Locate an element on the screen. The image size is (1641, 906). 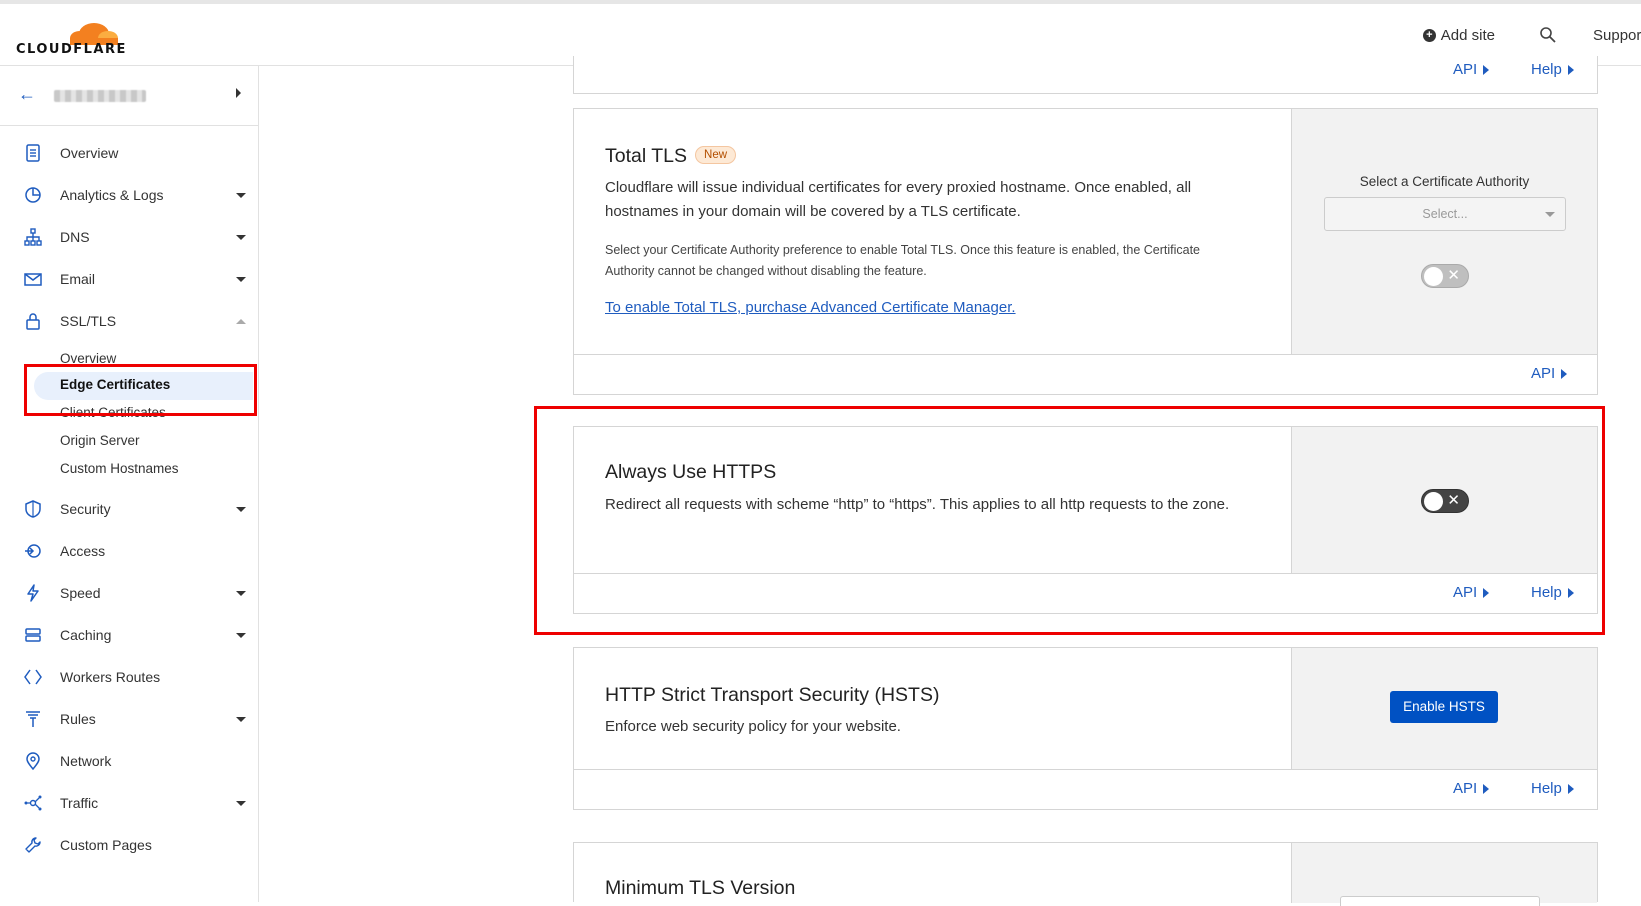
sidebar-item-label: Analytics & Logs is located at coordinates (112, 195).